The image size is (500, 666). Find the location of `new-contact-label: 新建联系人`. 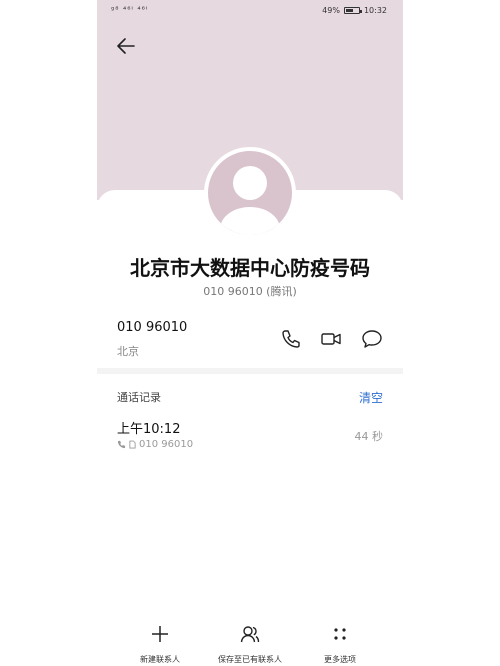

new-contact-label: 新建联系人 is located at coordinates (160, 659).